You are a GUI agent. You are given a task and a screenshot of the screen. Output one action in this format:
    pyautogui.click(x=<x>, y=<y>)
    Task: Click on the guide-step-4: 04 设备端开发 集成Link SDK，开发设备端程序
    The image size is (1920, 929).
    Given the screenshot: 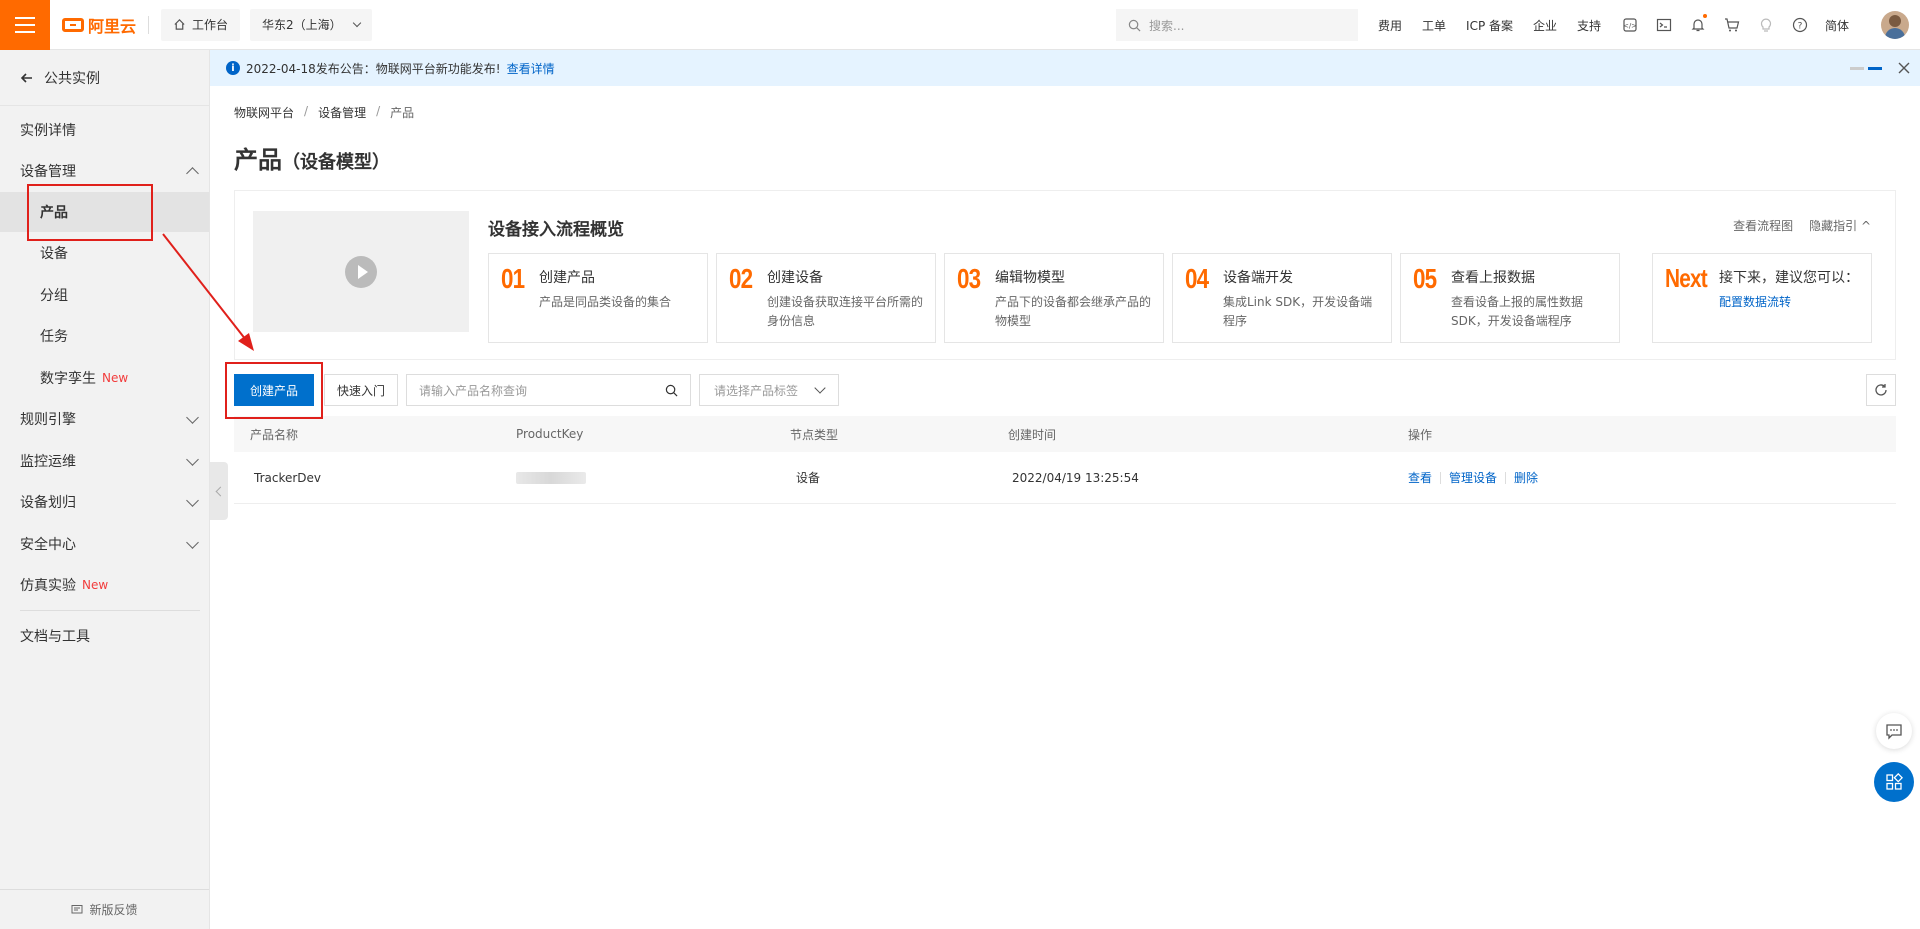 What is the action you would take?
    pyautogui.click(x=1282, y=298)
    